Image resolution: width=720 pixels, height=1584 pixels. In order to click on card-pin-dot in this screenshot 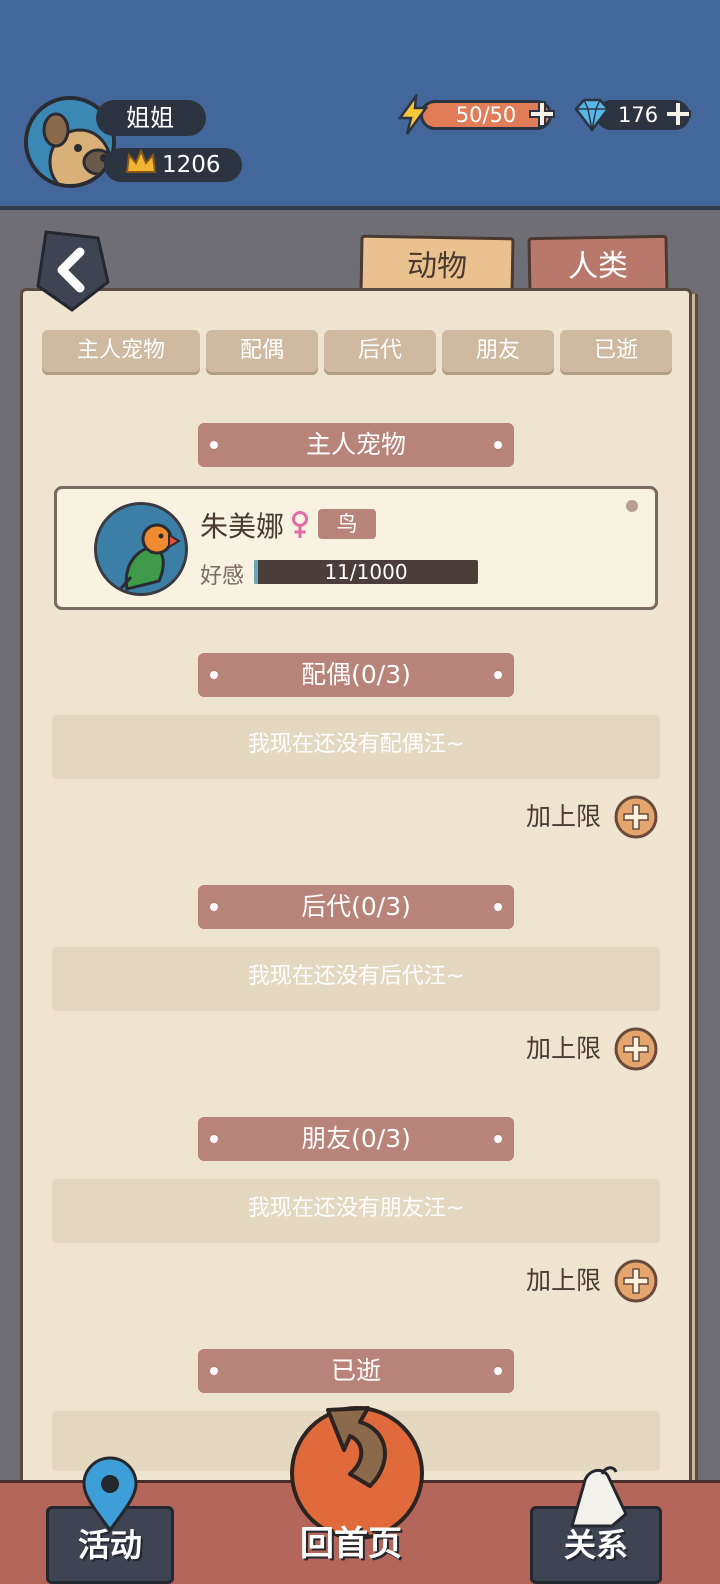, I will do `click(632, 506)`.